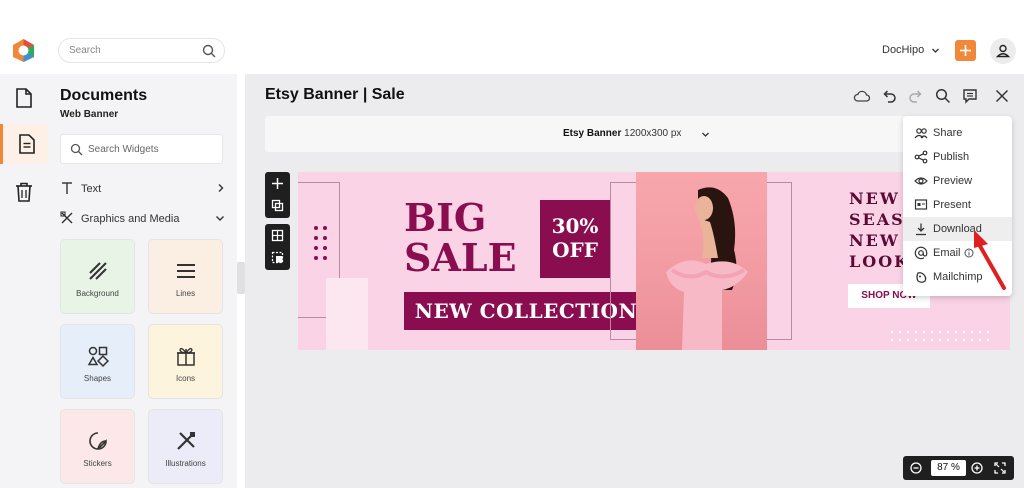 The image size is (1024, 488). I want to click on menu-item-preview: Preview, so click(957, 181).